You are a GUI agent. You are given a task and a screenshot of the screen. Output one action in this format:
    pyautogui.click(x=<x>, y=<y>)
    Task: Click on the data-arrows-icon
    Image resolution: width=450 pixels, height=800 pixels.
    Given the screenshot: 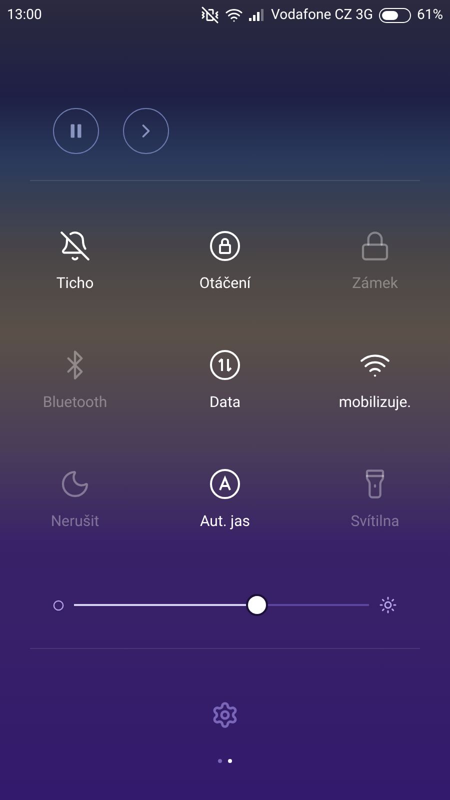 What is the action you would take?
    pyautogui.click(x=225, y=365)
    